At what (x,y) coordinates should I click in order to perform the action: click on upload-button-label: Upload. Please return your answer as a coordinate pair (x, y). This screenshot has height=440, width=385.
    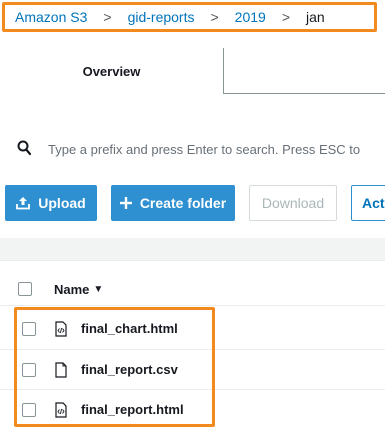
    Looking at the image, I should click on (62, 203).